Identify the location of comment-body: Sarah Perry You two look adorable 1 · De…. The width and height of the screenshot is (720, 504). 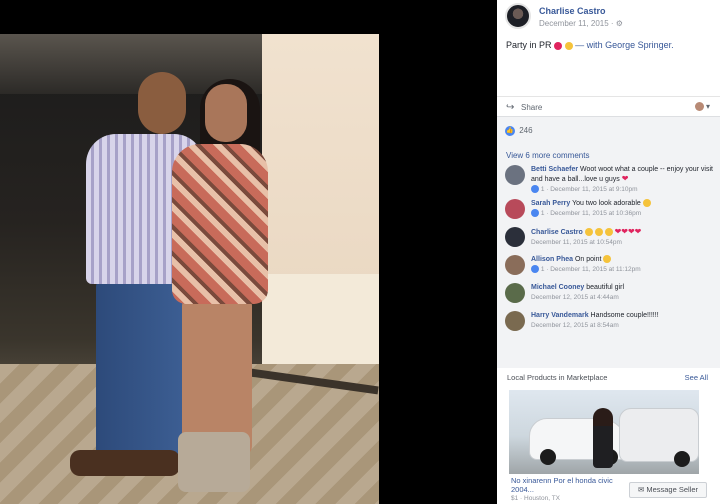
(622, 208).